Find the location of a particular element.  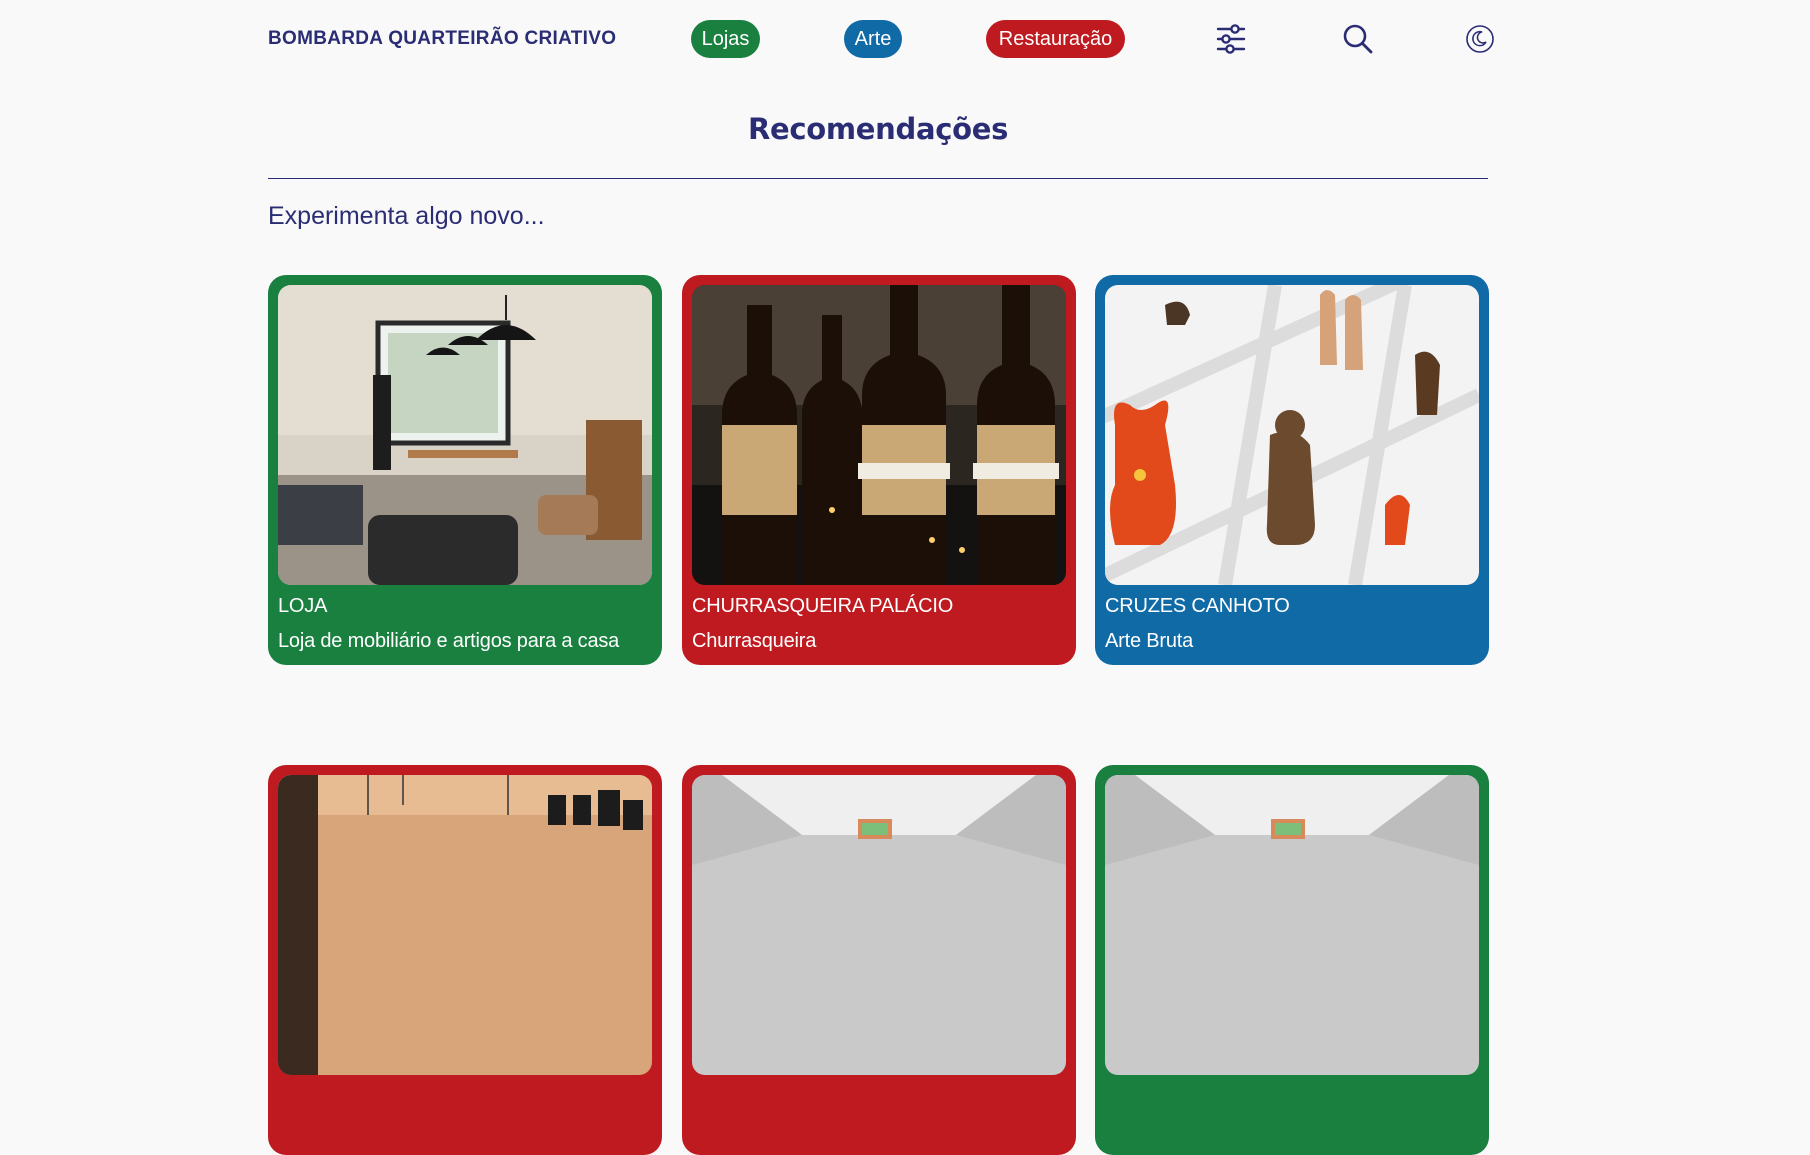

folk-art-figures-photo is located at coordinates (1292, 435).